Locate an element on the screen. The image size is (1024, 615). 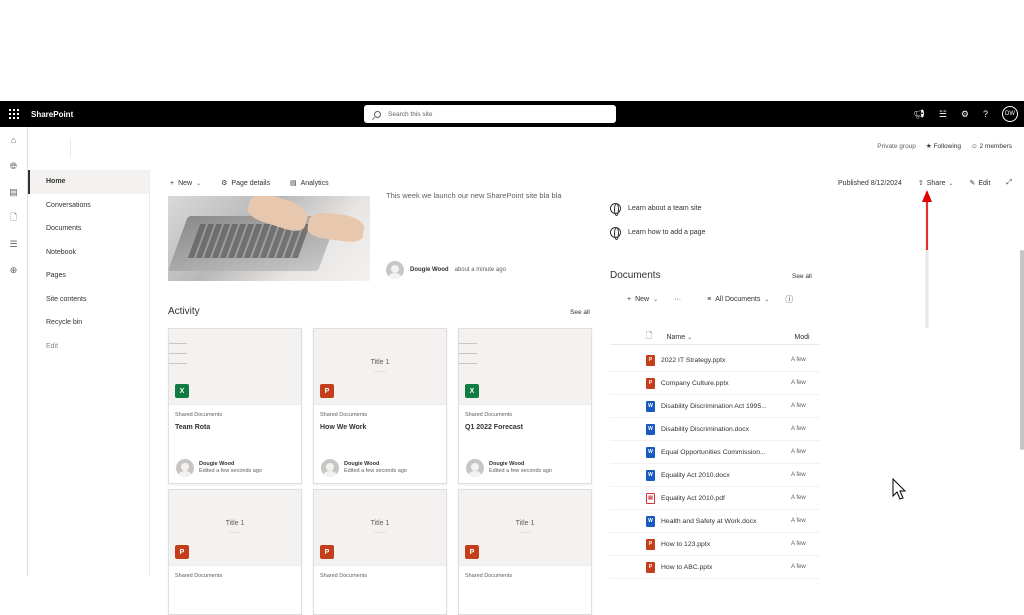
activity-see-all-link: See all is located at coordinates (580, 312).